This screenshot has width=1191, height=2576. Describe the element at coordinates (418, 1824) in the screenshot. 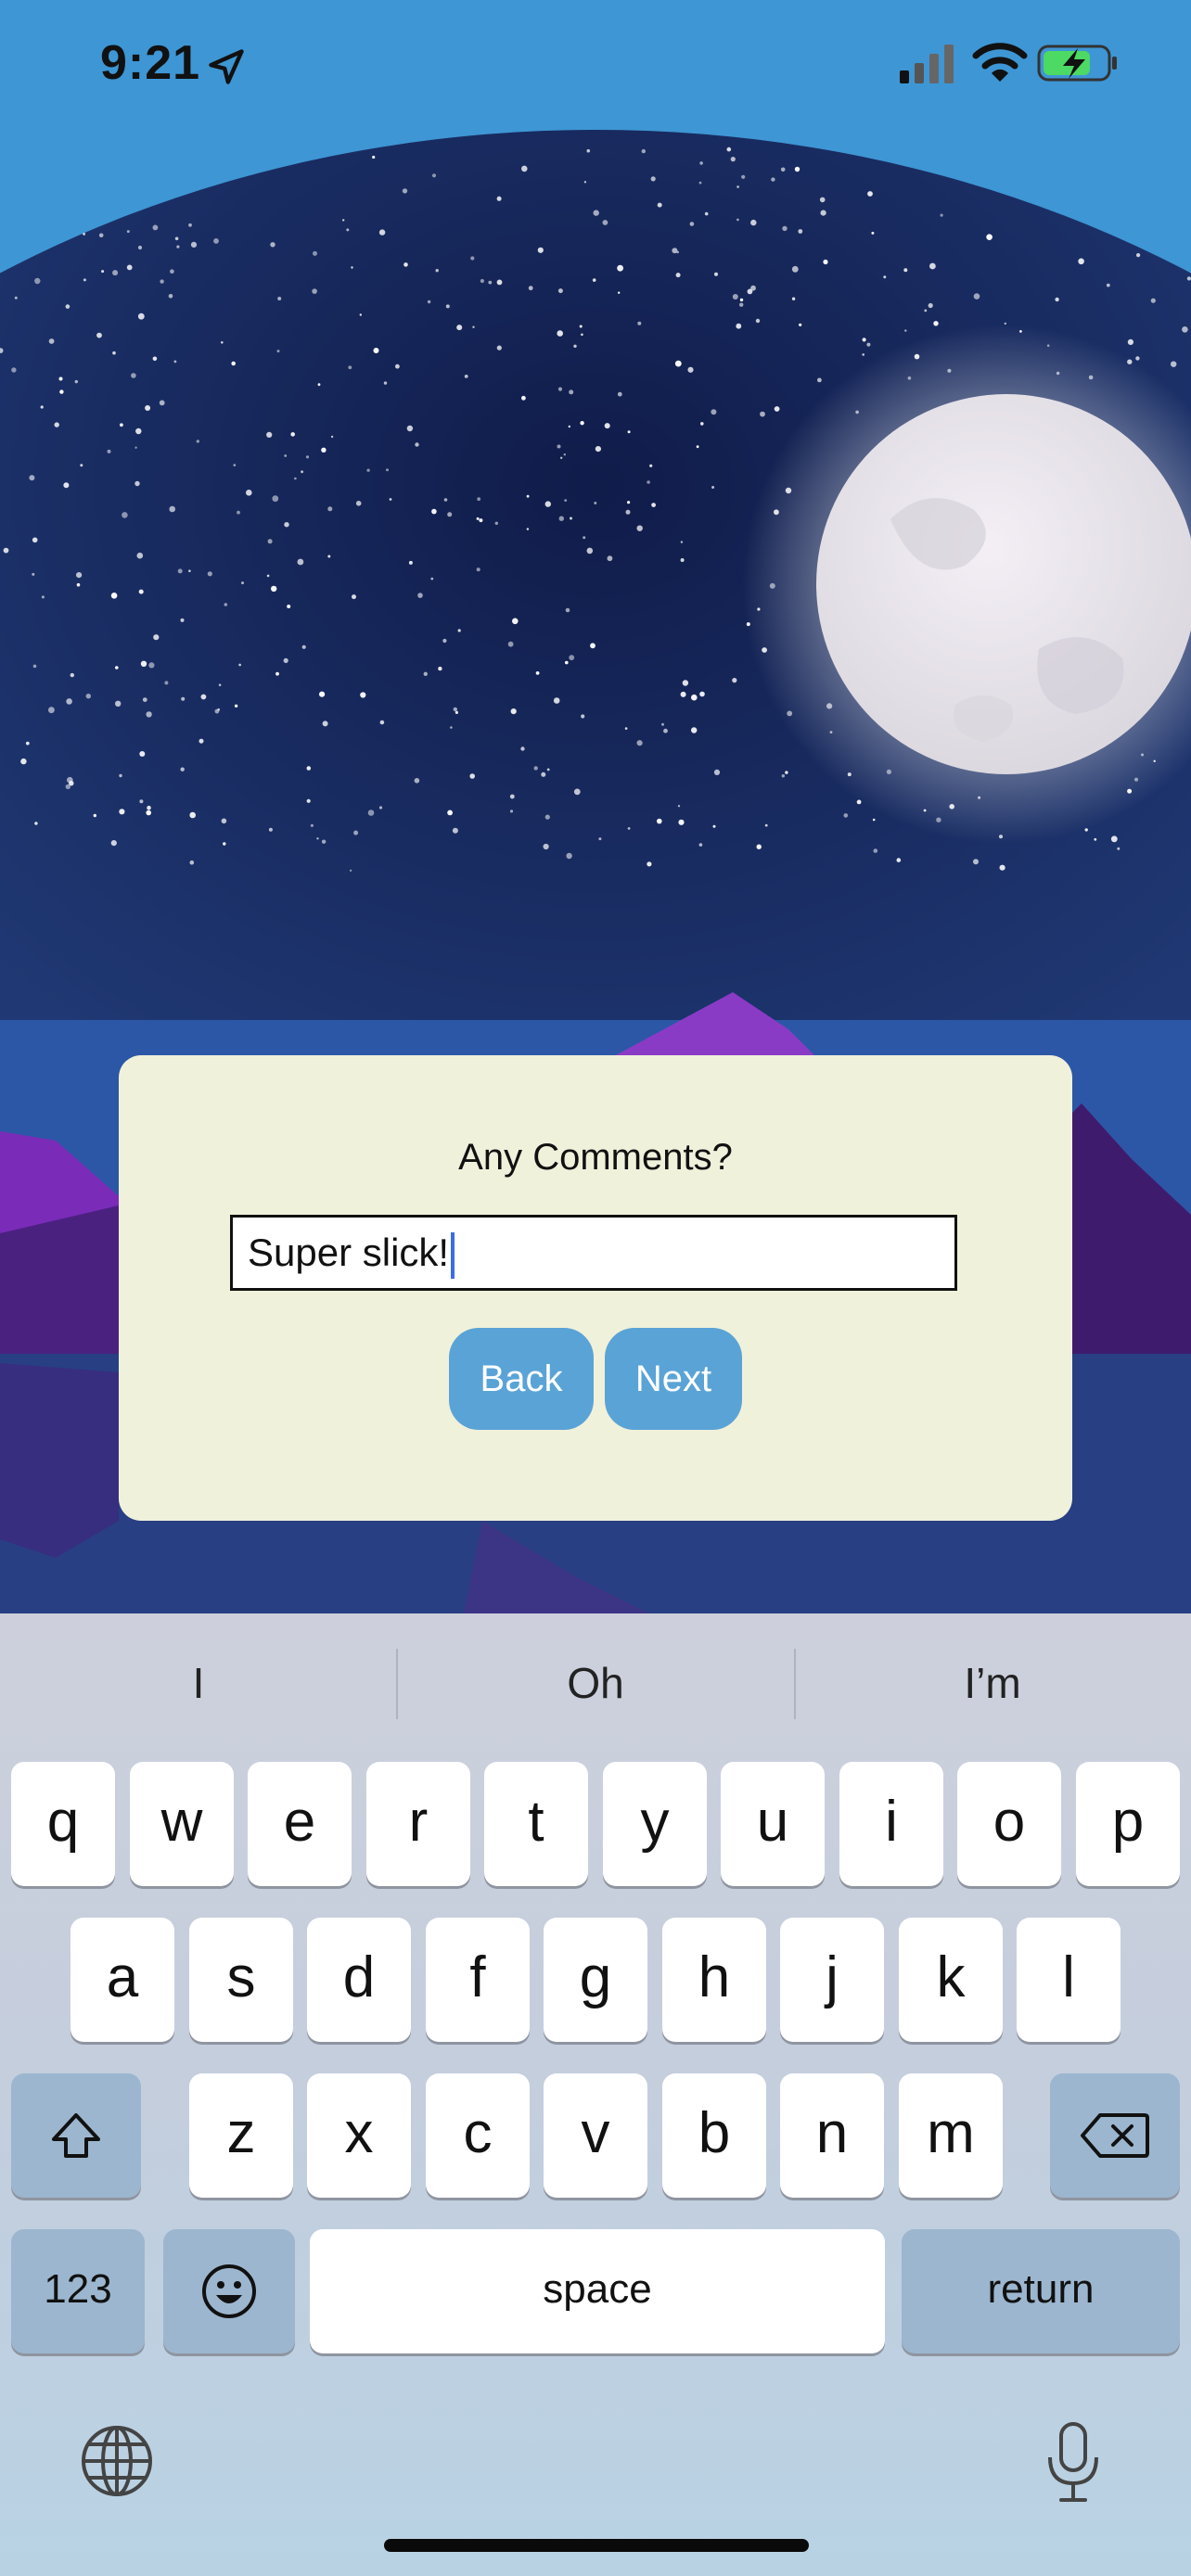

I see `key-r: r` at that location.